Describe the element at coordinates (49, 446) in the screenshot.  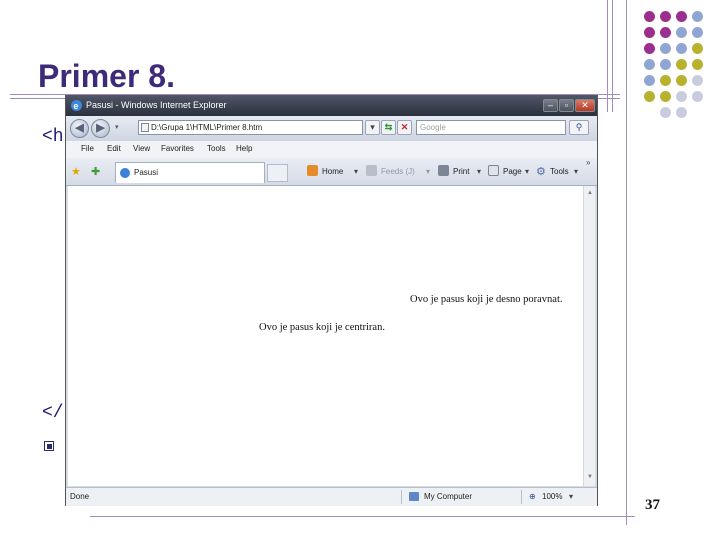
I see `bullet-icon` at that location.